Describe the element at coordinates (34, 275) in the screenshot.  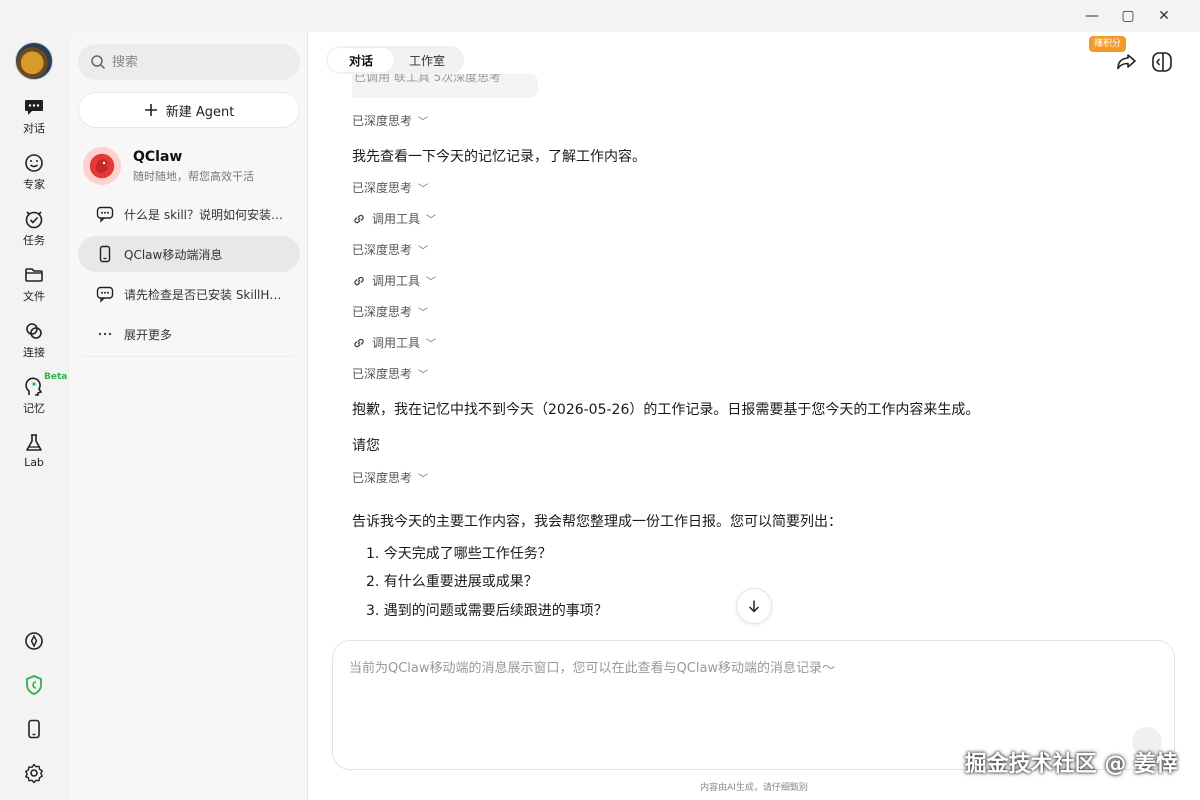
I see `folder-icon` at that location.